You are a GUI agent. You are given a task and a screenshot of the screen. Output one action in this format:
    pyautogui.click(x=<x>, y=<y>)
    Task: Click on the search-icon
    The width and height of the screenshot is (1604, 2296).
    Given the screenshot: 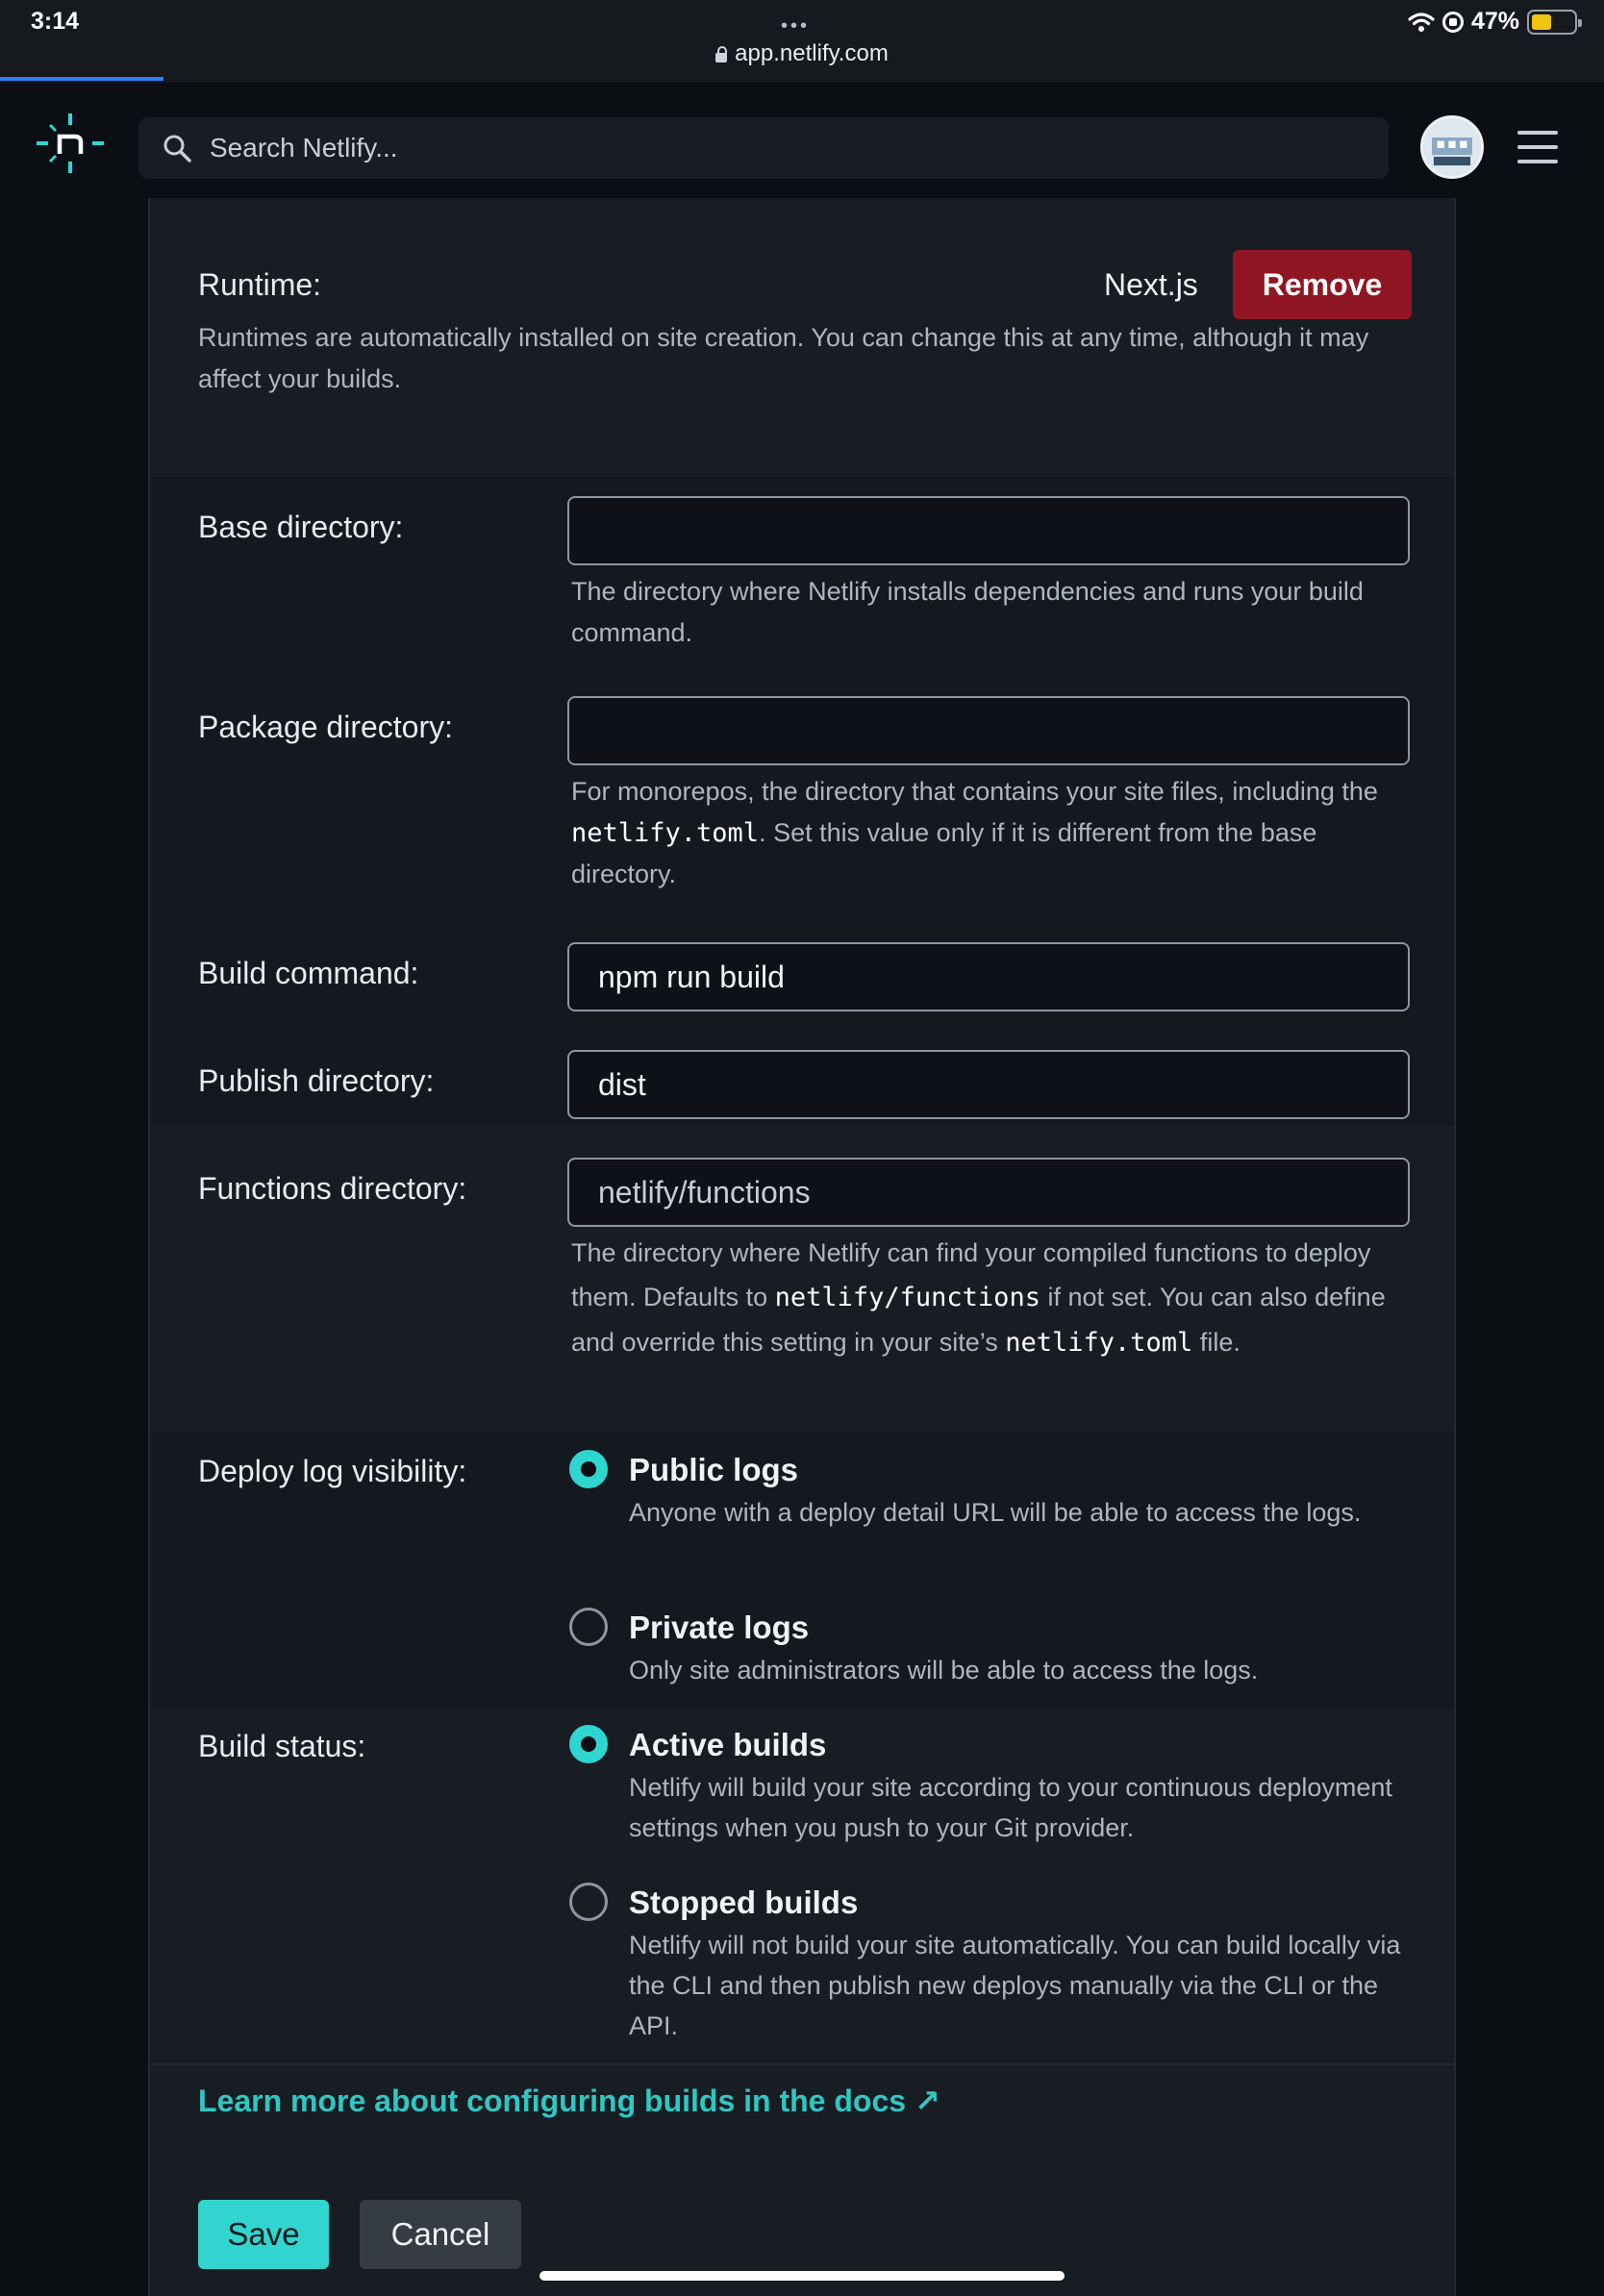 What is the action you would take?
    pyautogui.click(x=177, y=148)
    